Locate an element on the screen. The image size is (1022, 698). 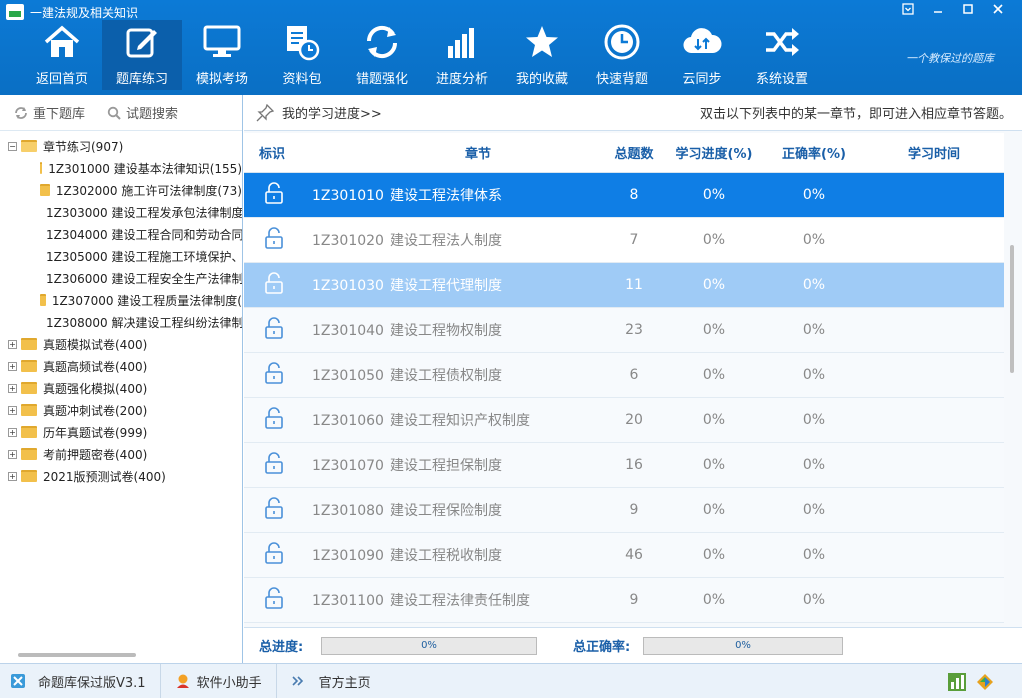
homepage-item: 官方主页 is located at coordinates (331, 681).